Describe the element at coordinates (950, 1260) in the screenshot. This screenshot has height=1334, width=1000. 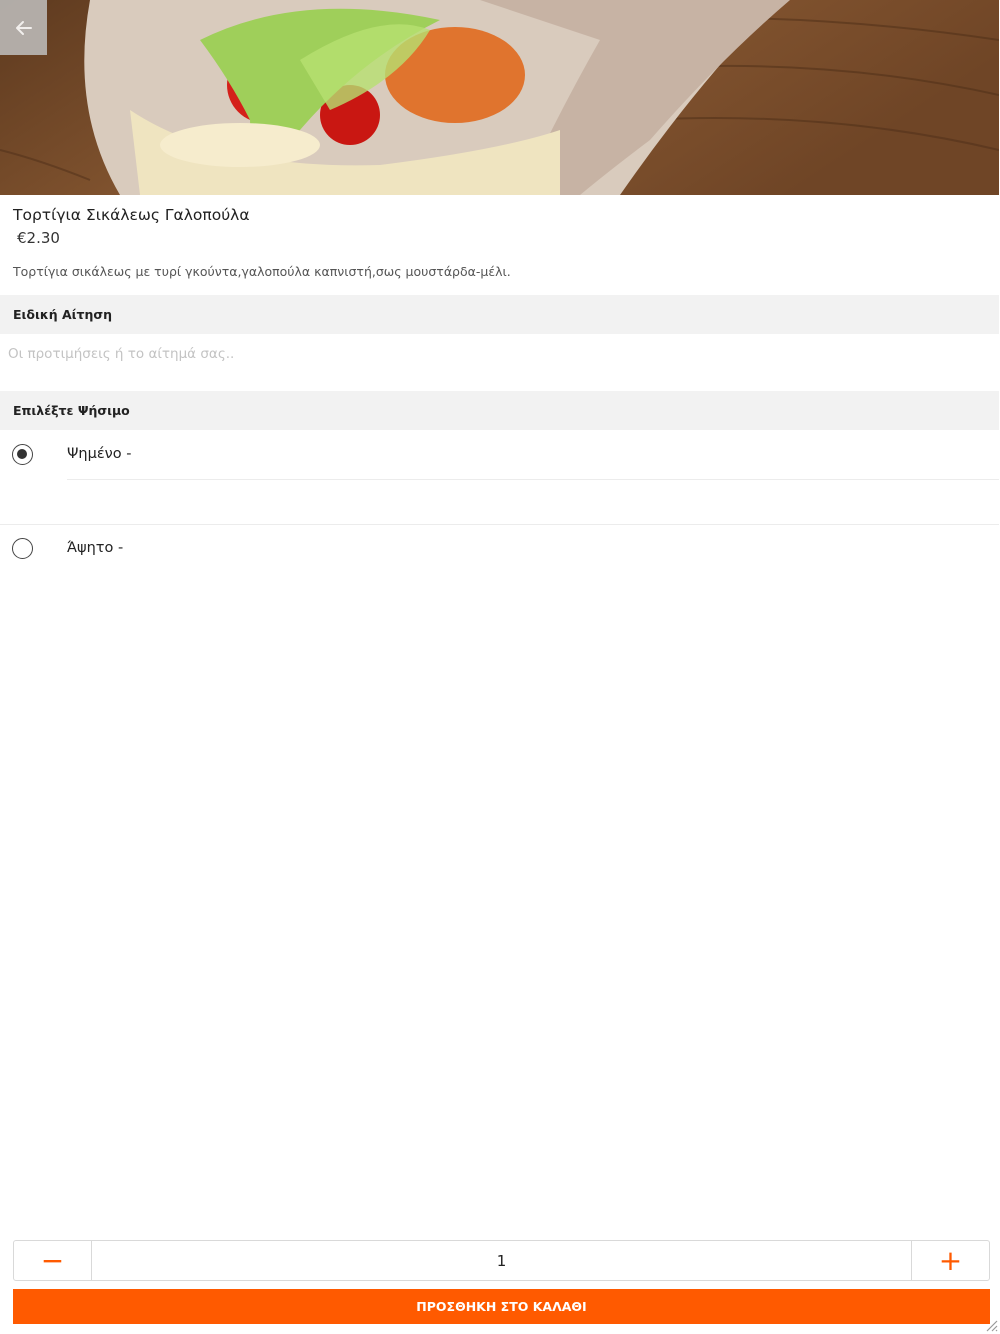
I see `increase-quantity-button: +` at that location.